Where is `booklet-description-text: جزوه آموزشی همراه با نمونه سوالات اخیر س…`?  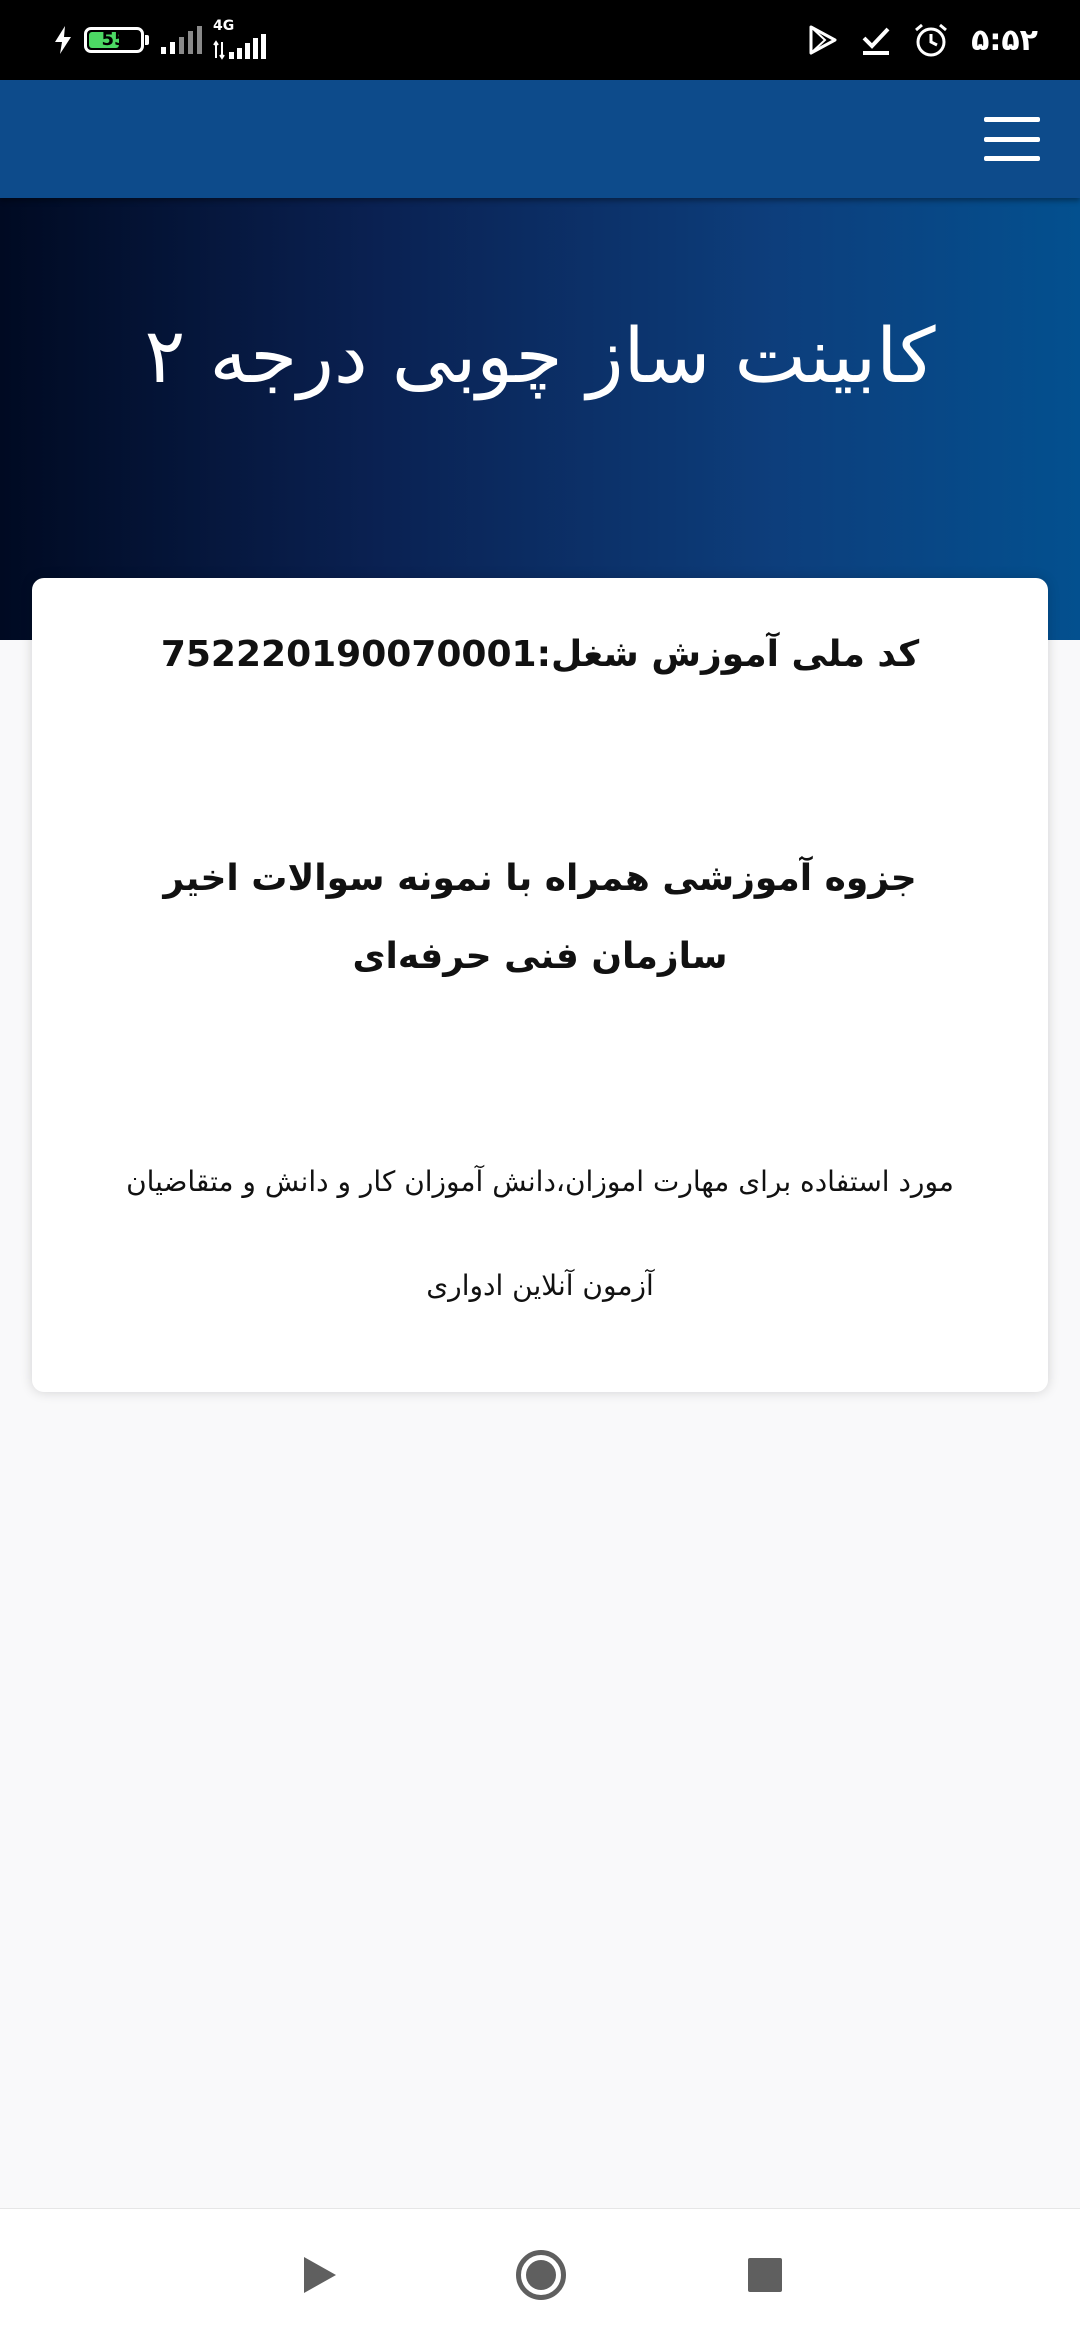 booklet-description-text: جزوه آموزشی همراه با نمونه سوالات اخیر س… is located at coordinates (540, 917).